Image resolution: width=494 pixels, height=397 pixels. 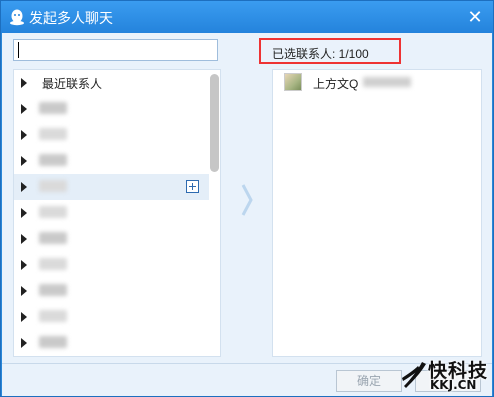 What do you see at coordinates (247, 17) in the screenshot?
I see `title-bar: 发起多人聊天 ✕` at bounding box center [247, 17].